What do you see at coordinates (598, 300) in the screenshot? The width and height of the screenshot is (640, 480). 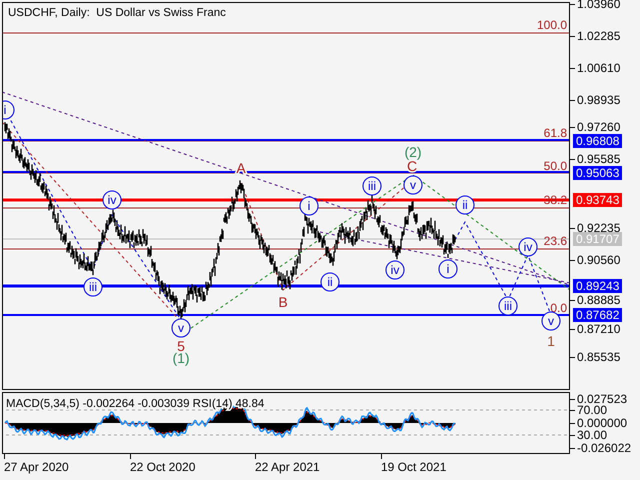 I see `price-axis-label: 0.88885` at bounding box center [598, 300].